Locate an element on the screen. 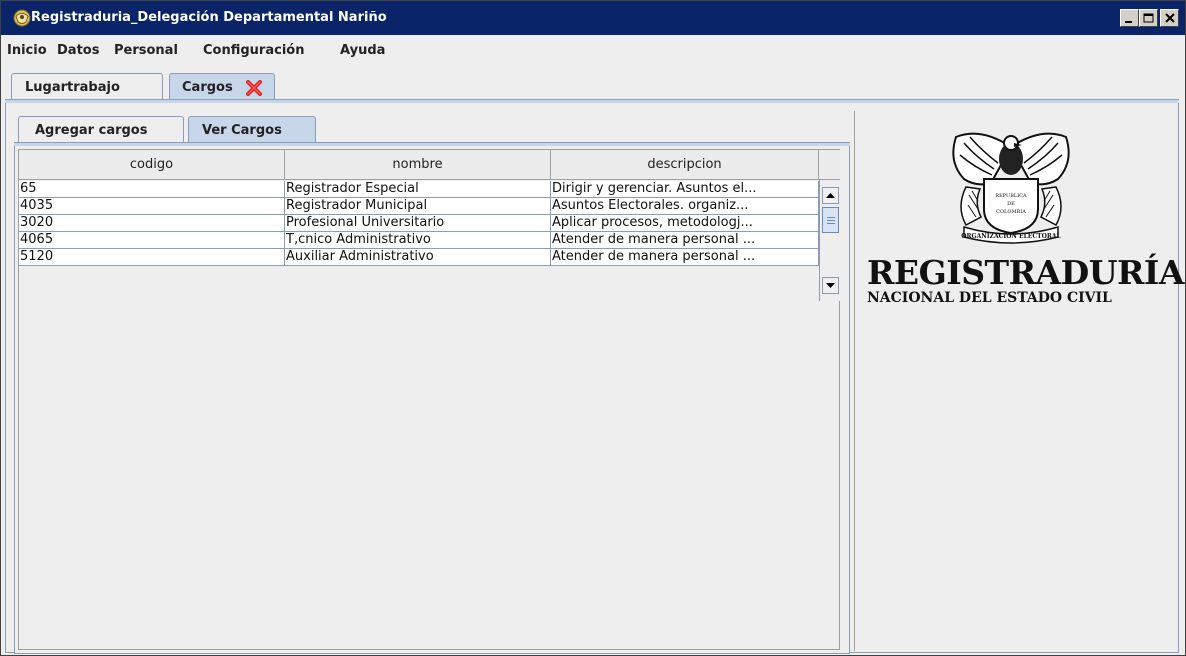 Image resolution: width=1186 pixels, height=656 pixels. tab-agregar-cargos-label: Agregar cargos is located at coordinates (91, 130).